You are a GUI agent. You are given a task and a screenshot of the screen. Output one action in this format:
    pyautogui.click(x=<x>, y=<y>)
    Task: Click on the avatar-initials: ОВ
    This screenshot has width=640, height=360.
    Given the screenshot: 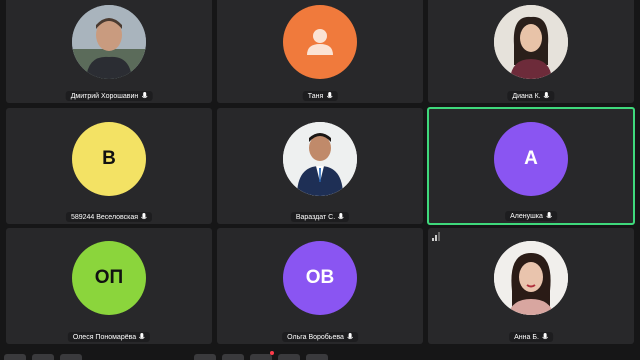 What is the action you would take?
    pyautogui.click(x=320, y=277)
    